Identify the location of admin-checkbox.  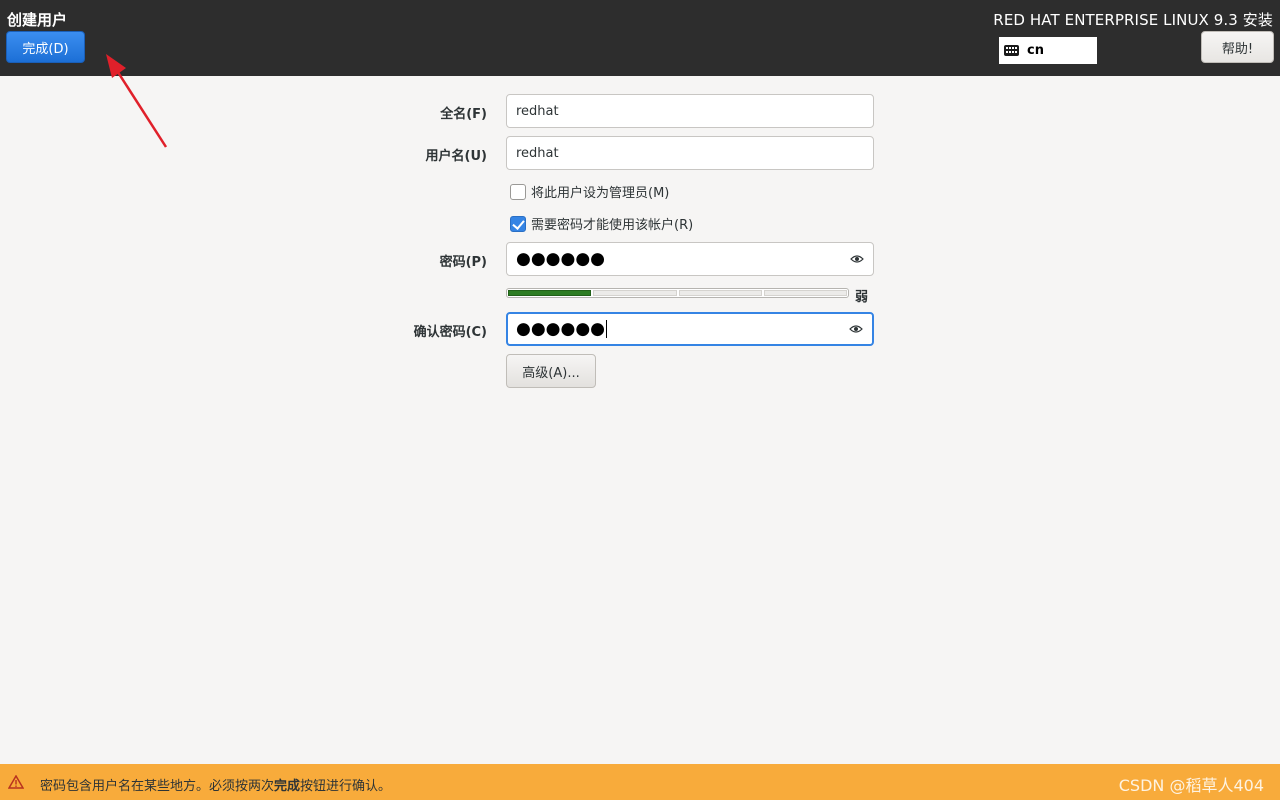
(518, 191).